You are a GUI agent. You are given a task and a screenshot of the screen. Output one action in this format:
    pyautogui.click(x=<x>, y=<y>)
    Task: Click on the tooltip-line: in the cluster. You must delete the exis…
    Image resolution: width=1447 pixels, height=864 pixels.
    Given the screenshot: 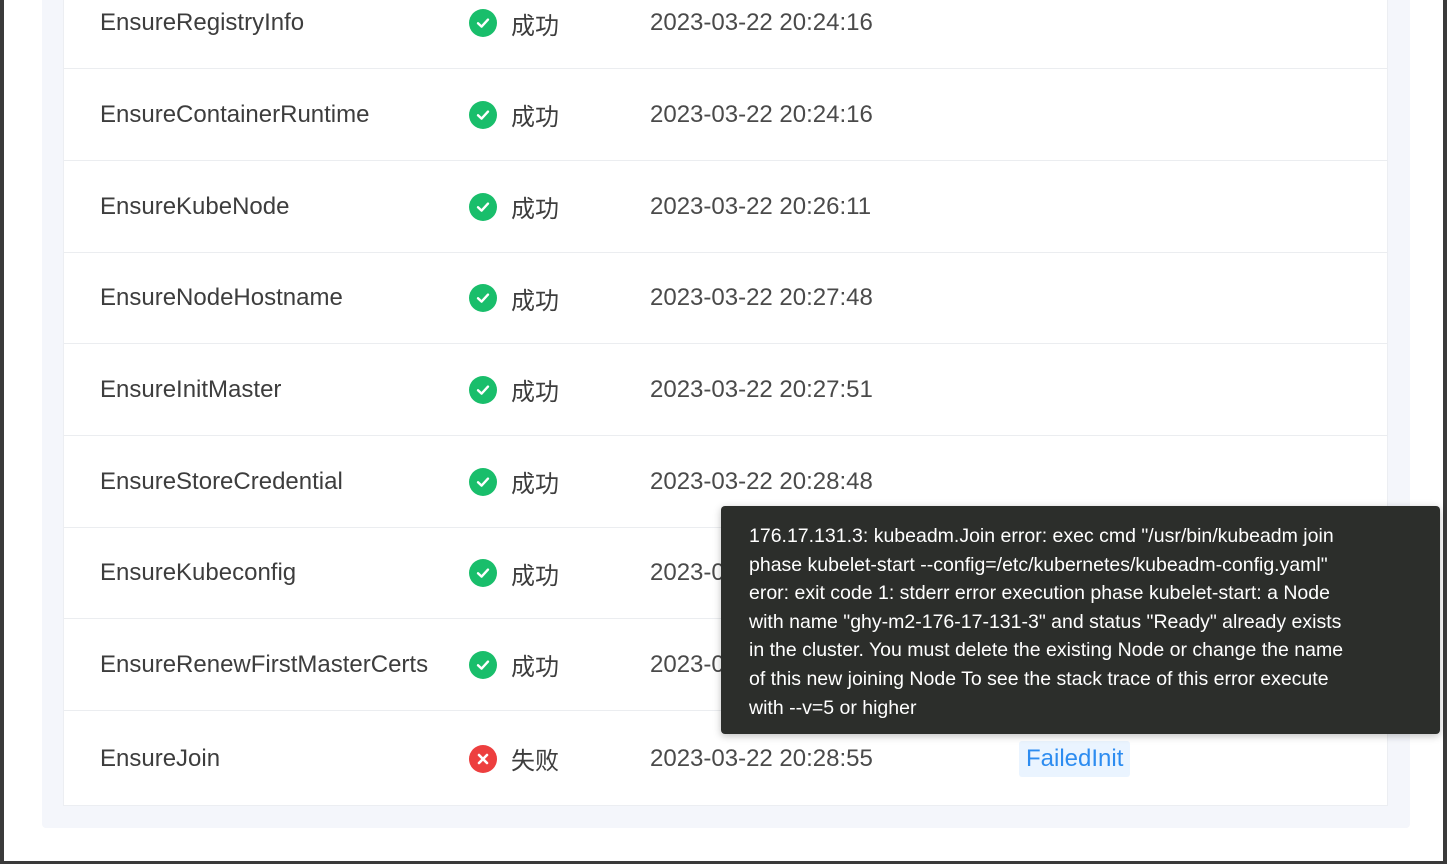 What is the action you would take?
    pyautogui.click(x=1046, y=650)
    